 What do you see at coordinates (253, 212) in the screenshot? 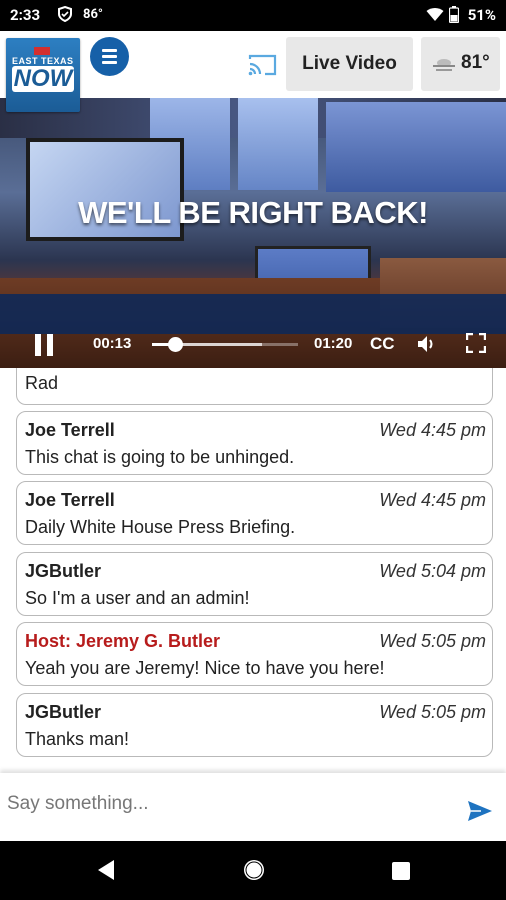
I see `video-banner-text: WE'LL BE RIGHT BACK!` at bounding box center [253, 212].